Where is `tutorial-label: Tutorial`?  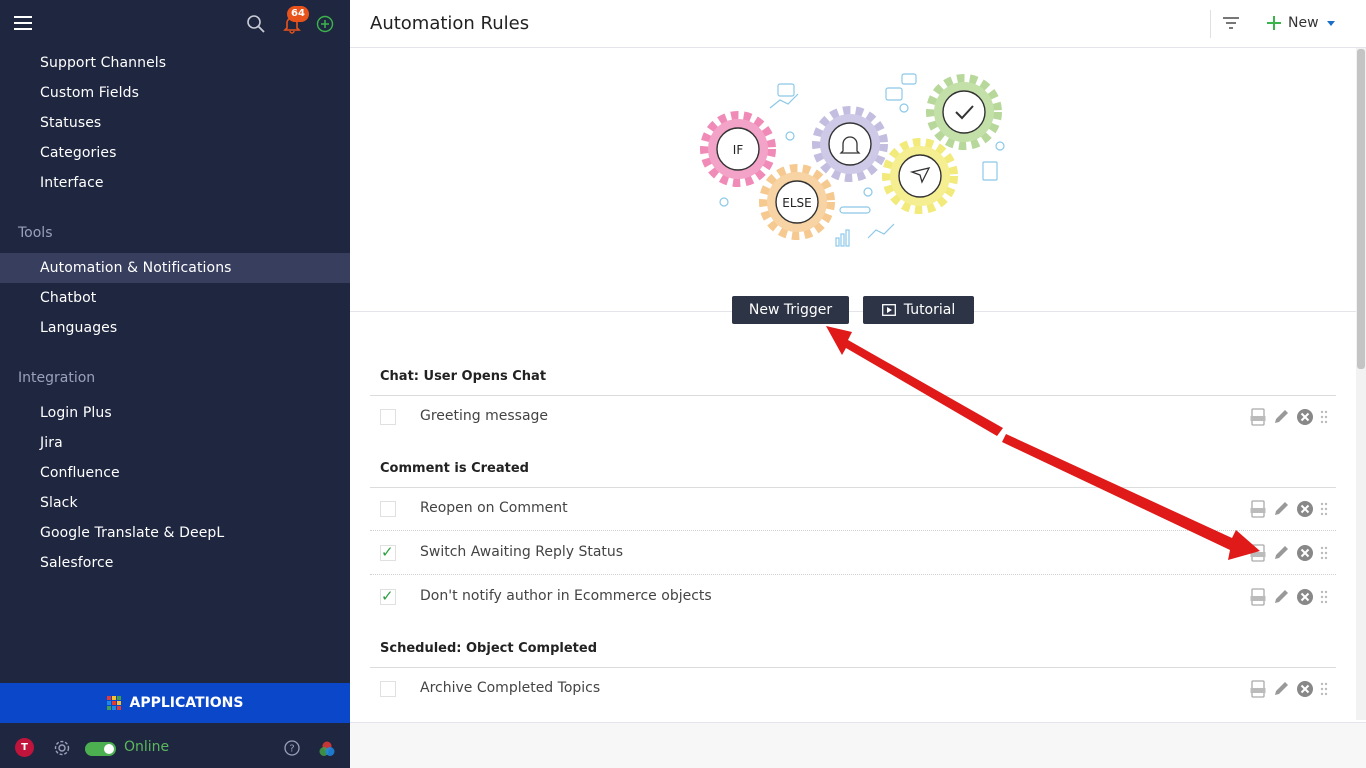
tutorial-label: Tutorial is located at coordinates (929, 310).